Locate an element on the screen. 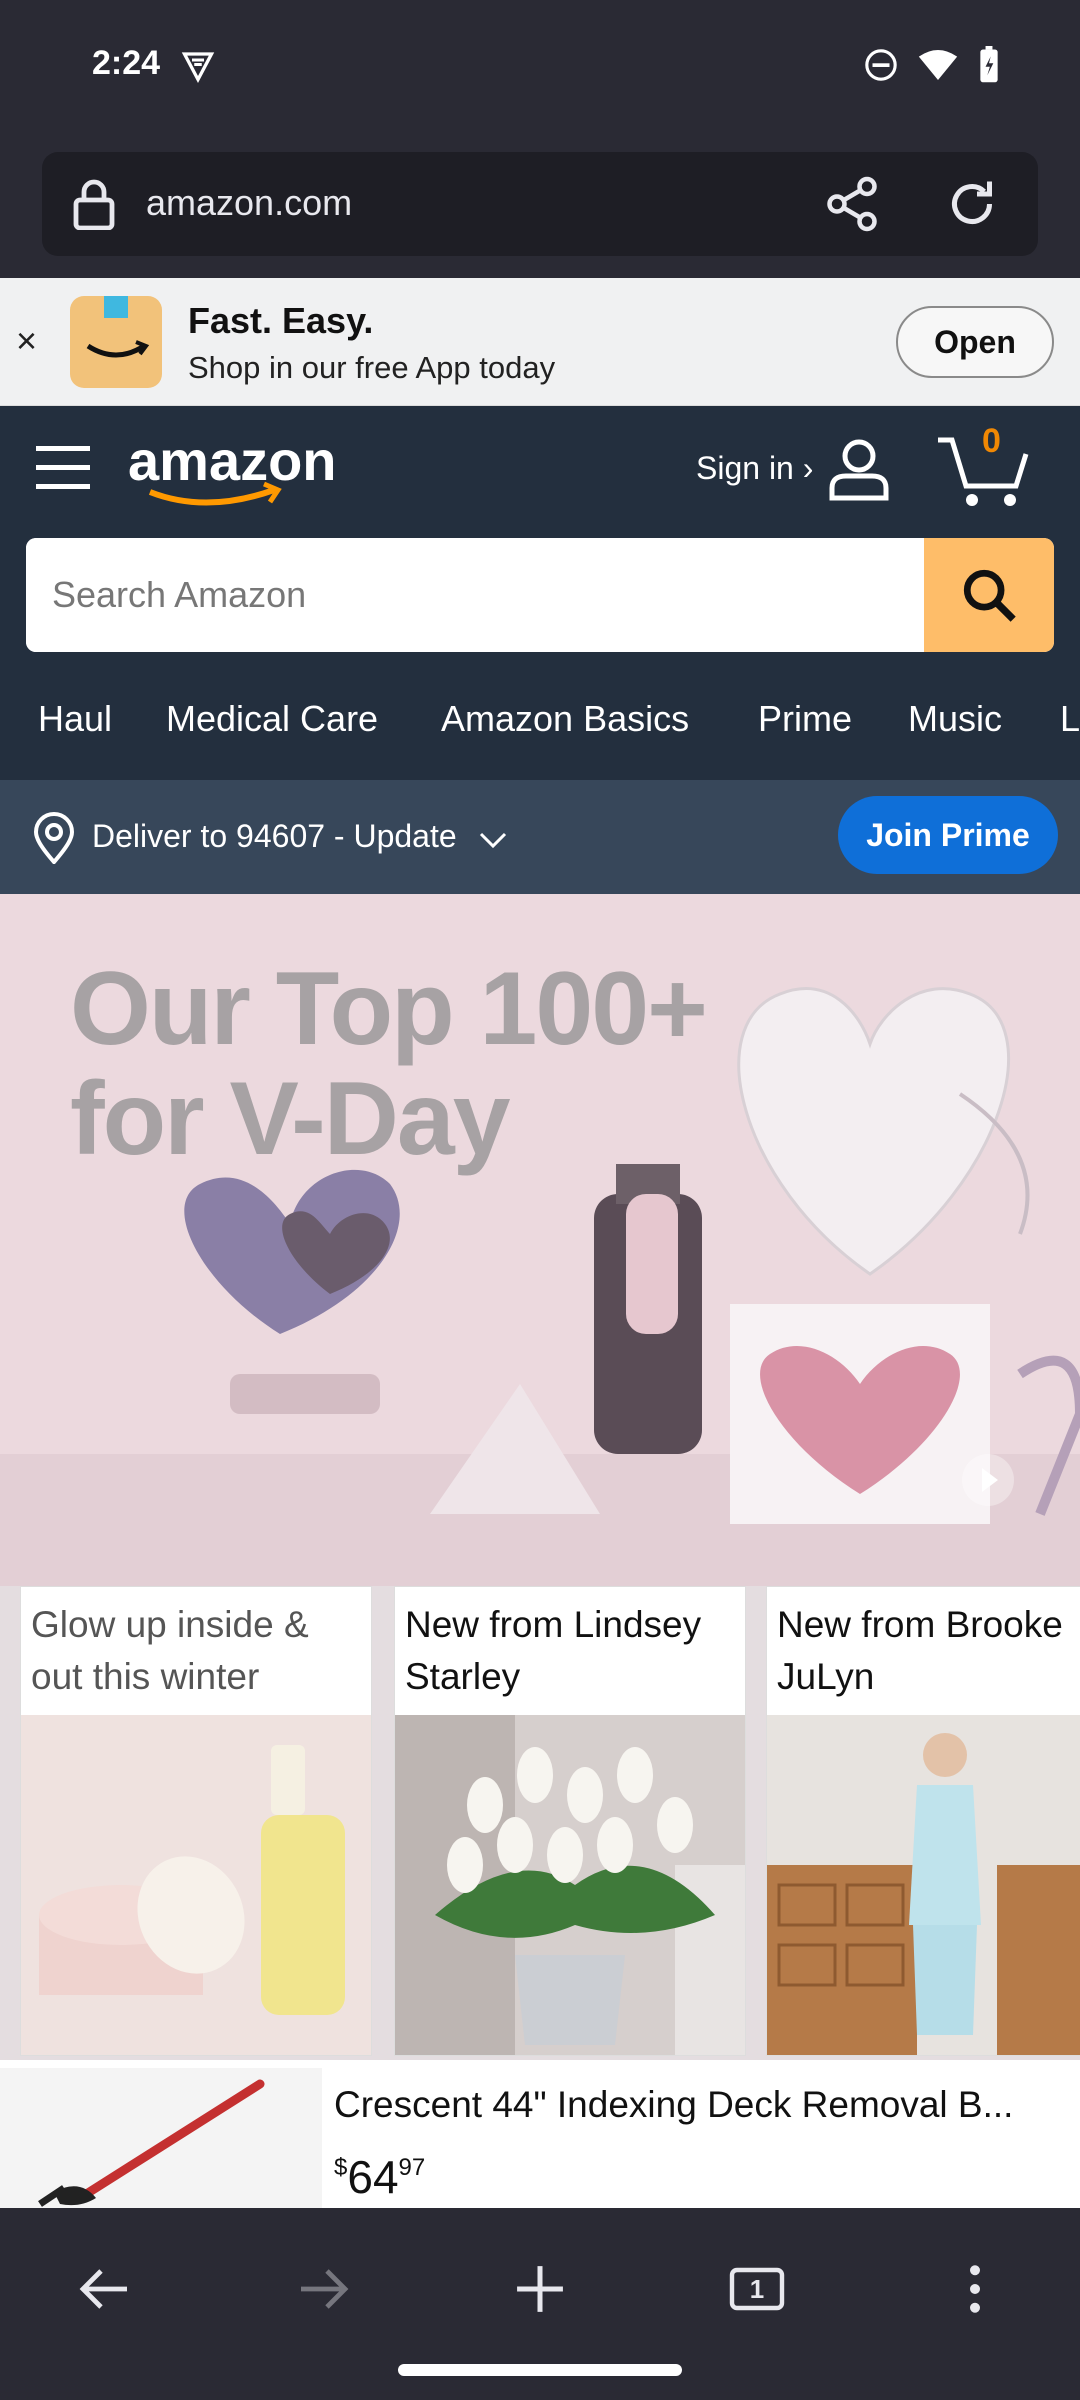 Image resolution: width=1080 pixels, height=2400 pixels. share-icon is located at coordinates (852, 204).